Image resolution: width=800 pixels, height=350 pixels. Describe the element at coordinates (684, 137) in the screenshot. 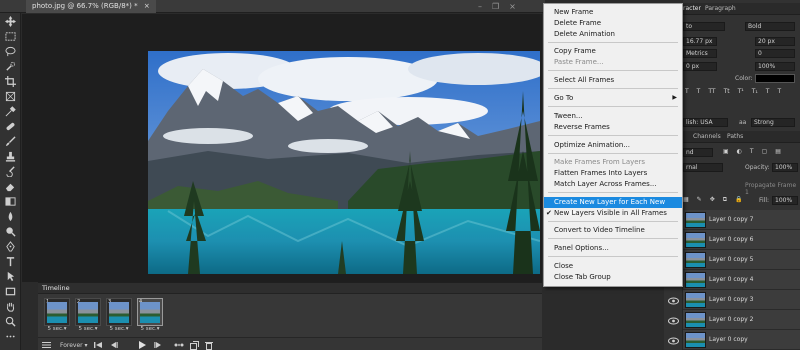

I see `tab-layers` at that location.